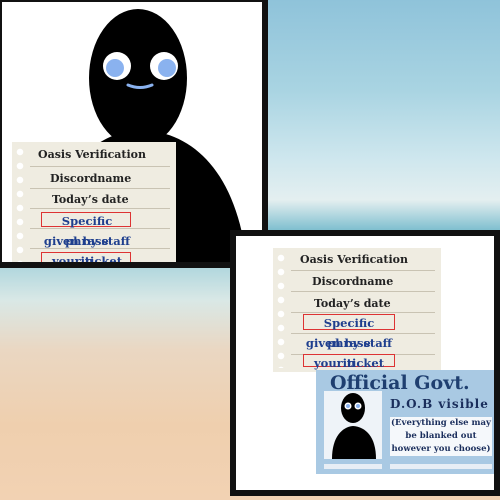  What do you see at coordinates (439, 404) in the screenshot?
I see `id-dob-label: D.O.B visible` at bounding box center [439, 404].